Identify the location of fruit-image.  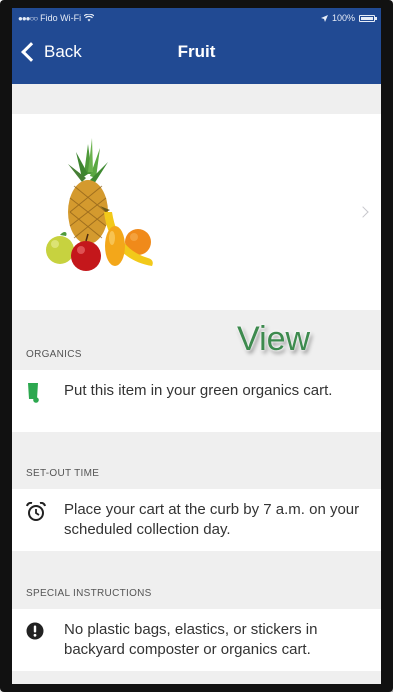
(99, 204).